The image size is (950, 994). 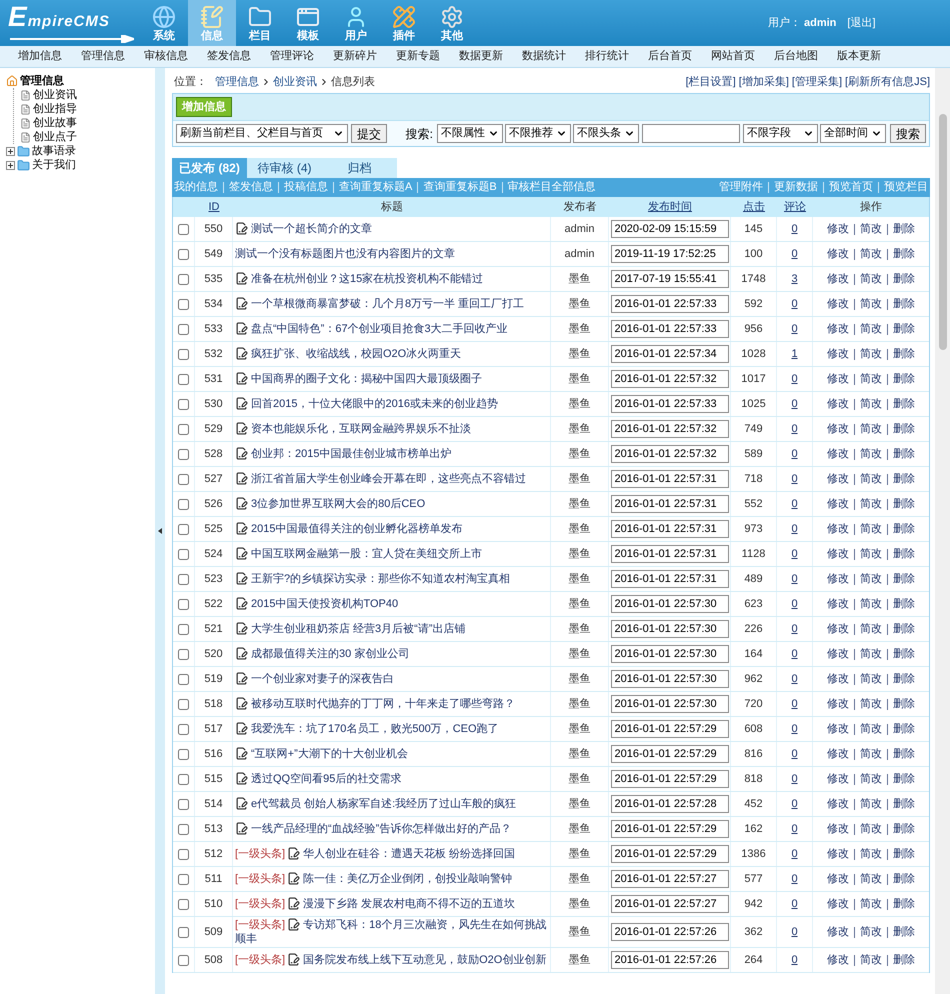 What do you see at coordinates (55, 123) in the screenshot?
I see `tree-item: 创业故事` at bounding box center [55, 123].